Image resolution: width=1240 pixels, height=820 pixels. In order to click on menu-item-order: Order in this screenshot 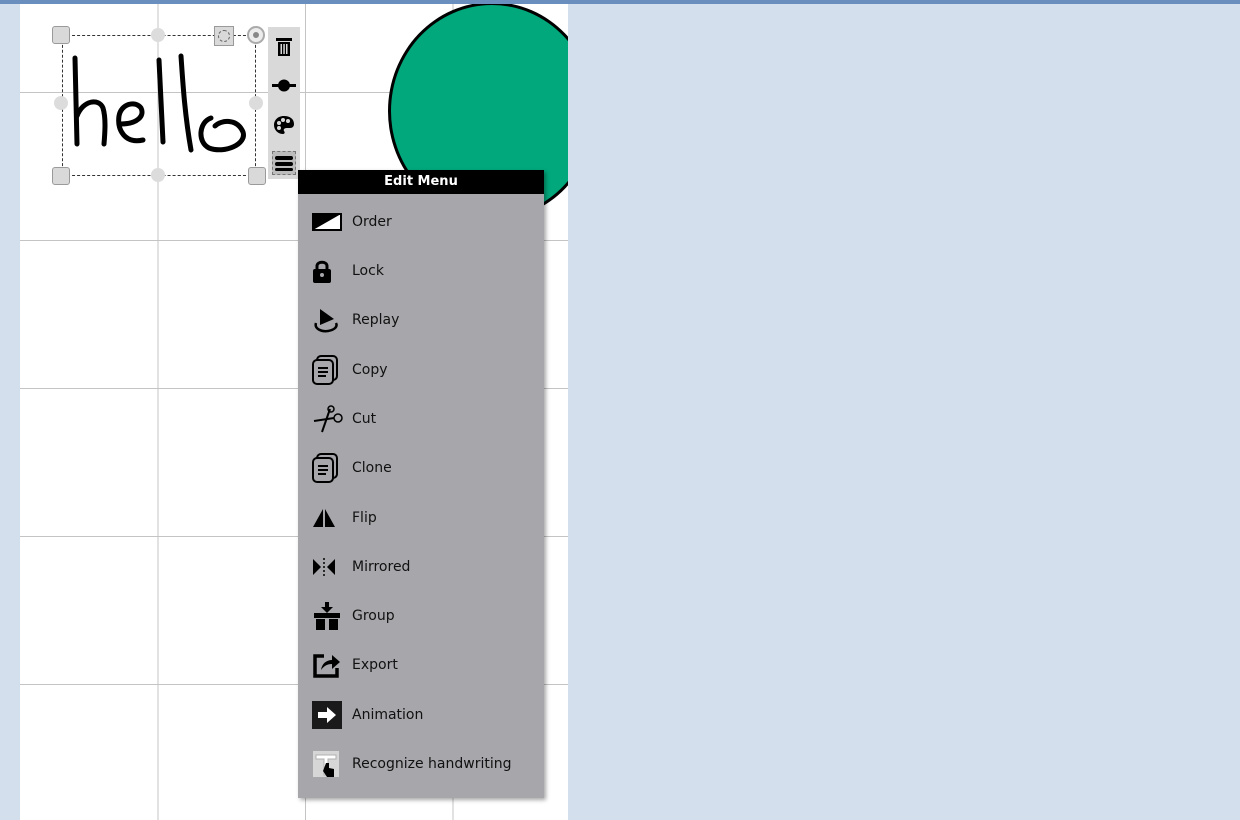, I will do `click(421, 222)`.